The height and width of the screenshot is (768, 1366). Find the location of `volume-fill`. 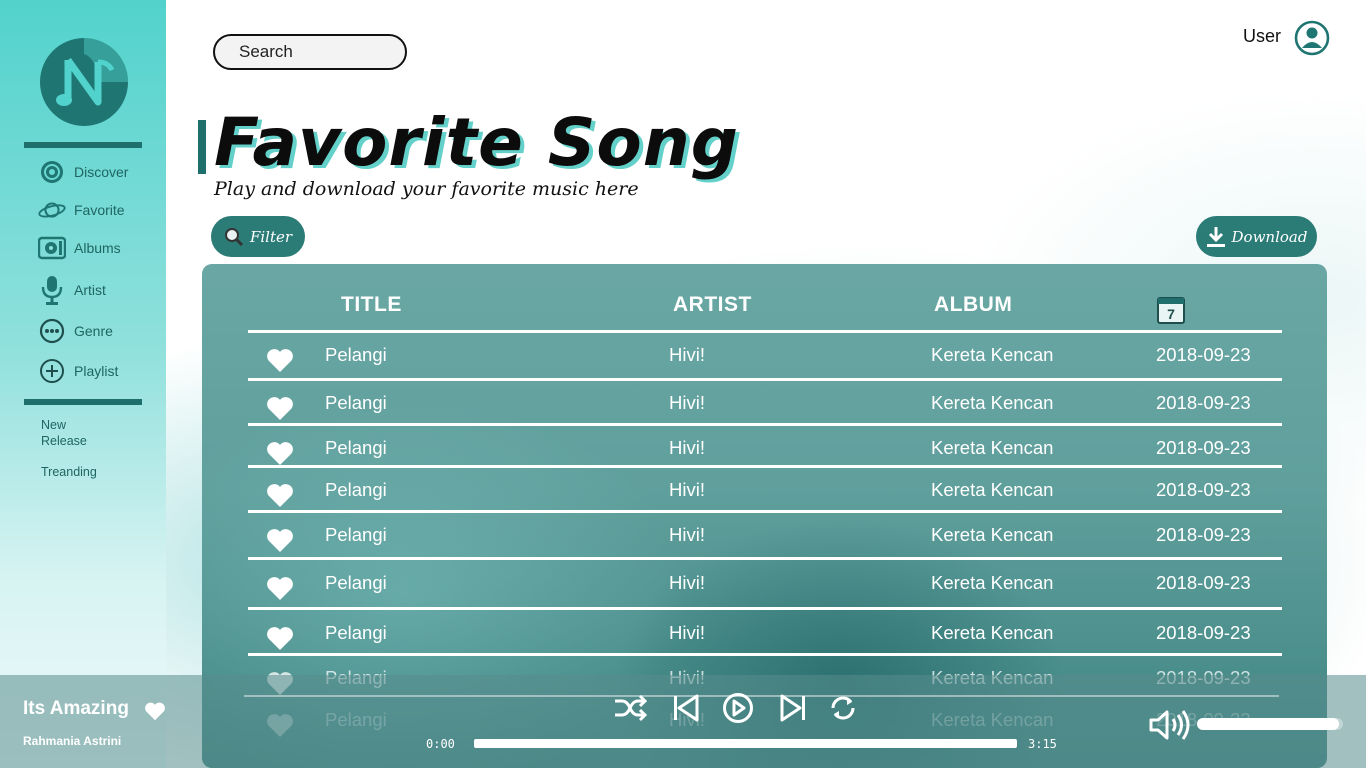

volume-fill is located at coordinates (1268, 724).